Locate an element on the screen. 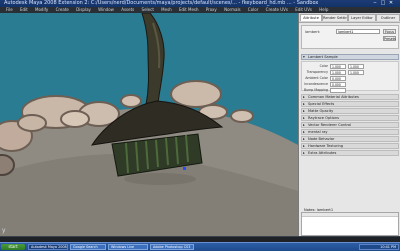 This screenshot has height=251, width=400. focus-button: Focus is located at coordinates (389, 31).